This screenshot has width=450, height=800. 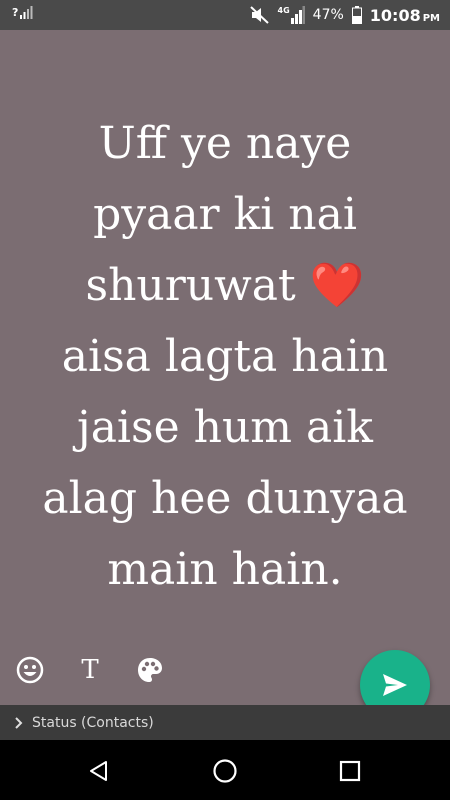 What do you see at coordinates (356, 15) in the screenshot?
I see `battery-icon` at bounding box center [356, 15].